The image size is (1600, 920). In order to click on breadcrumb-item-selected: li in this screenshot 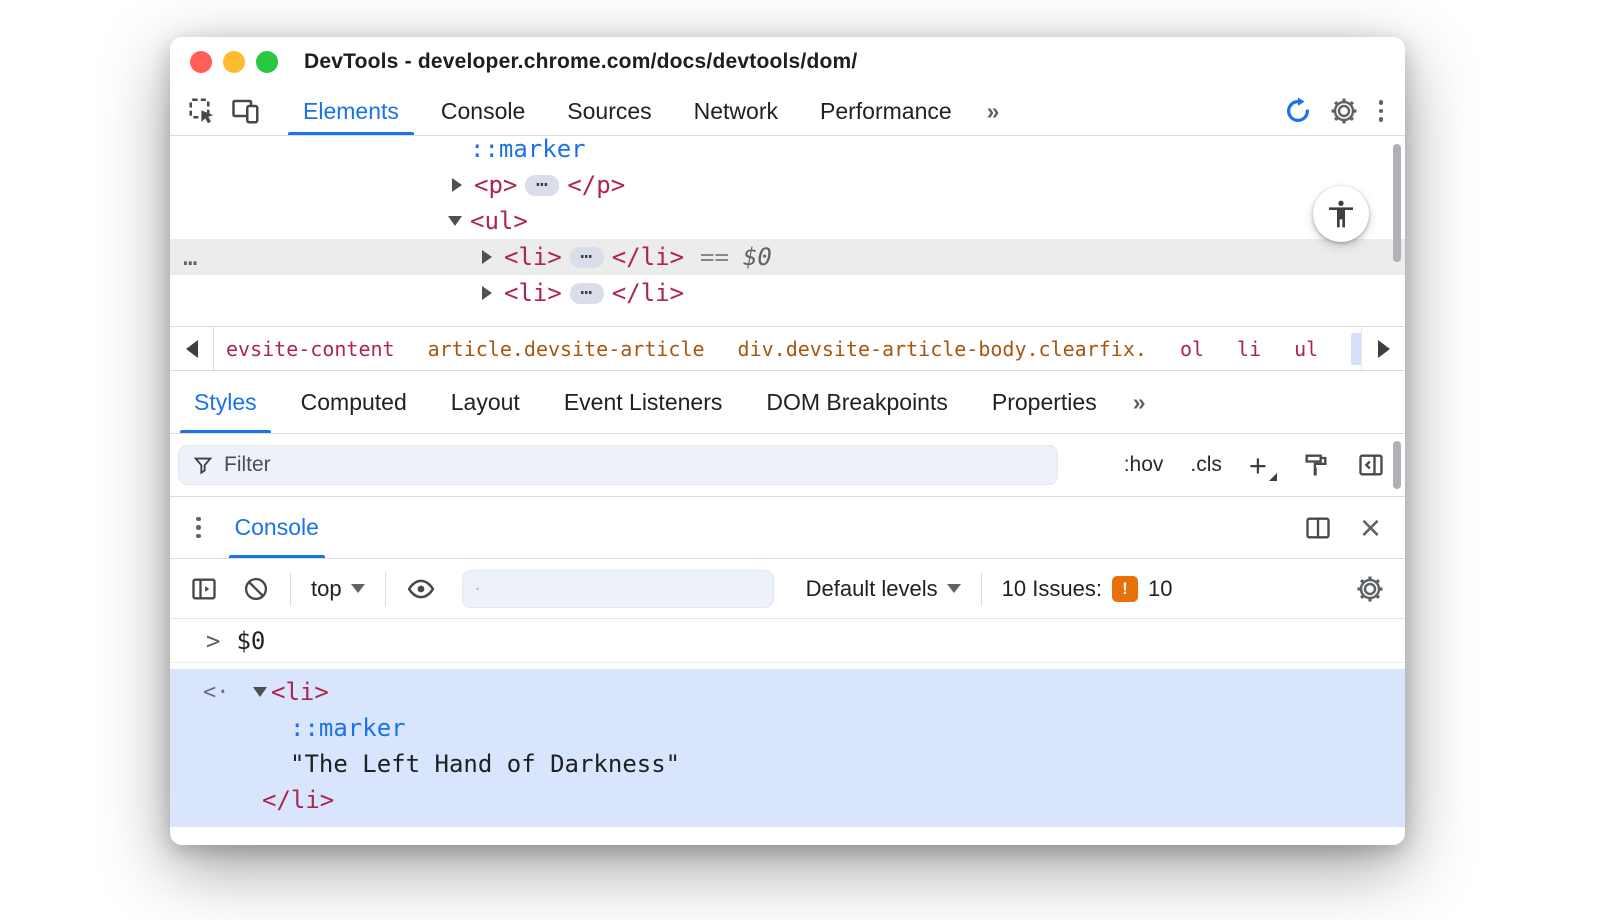, I will do `click(1356, 348)`.